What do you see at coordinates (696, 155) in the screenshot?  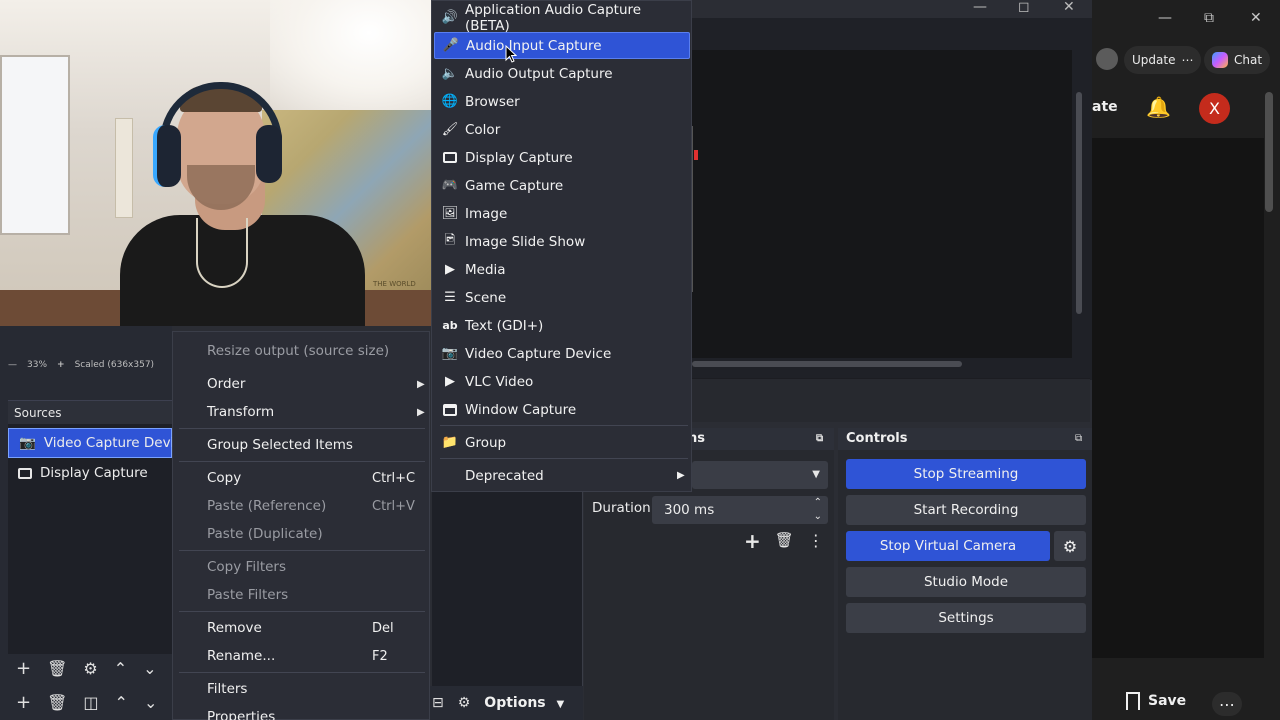 I see `preview-handle` at bounding box center [696, 155].